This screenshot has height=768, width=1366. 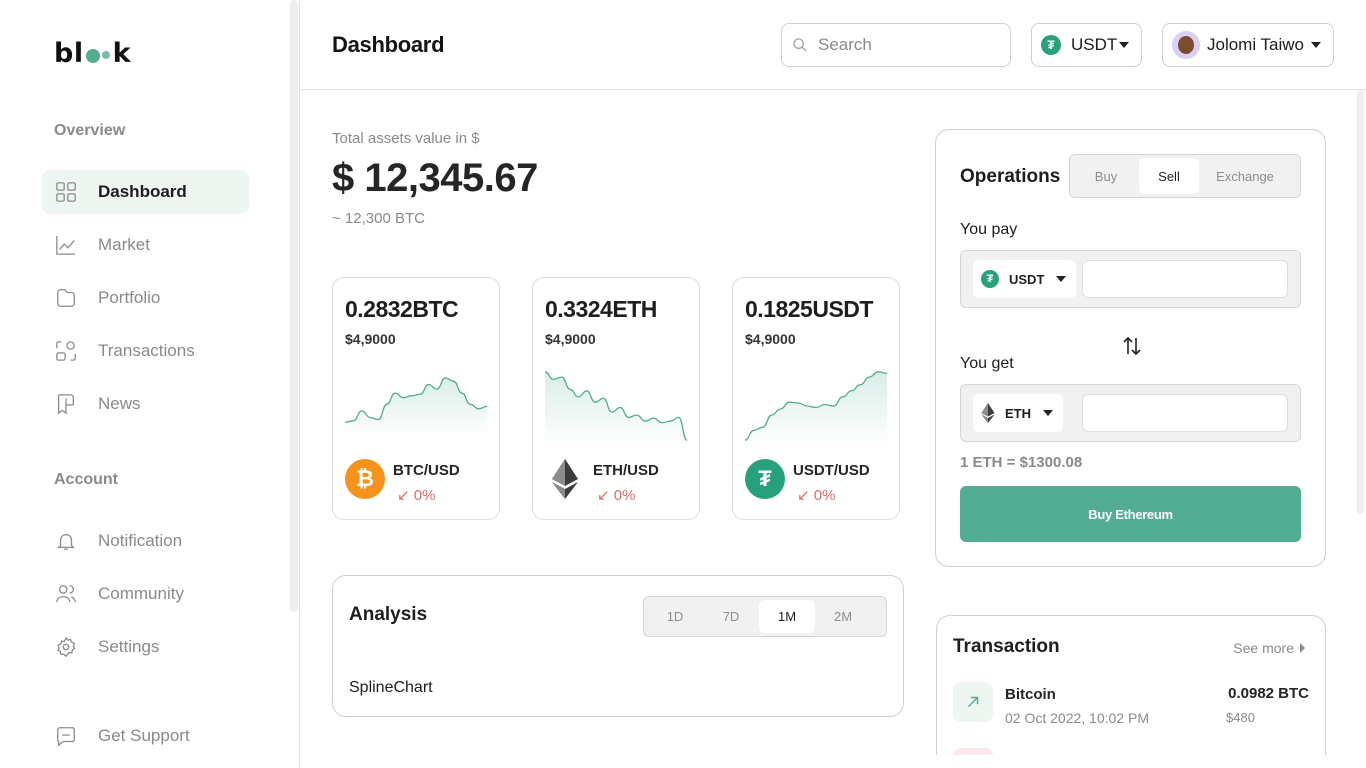 I want to click on user-menu: Jolomi Taiwo, so click(x=1248, y=45).